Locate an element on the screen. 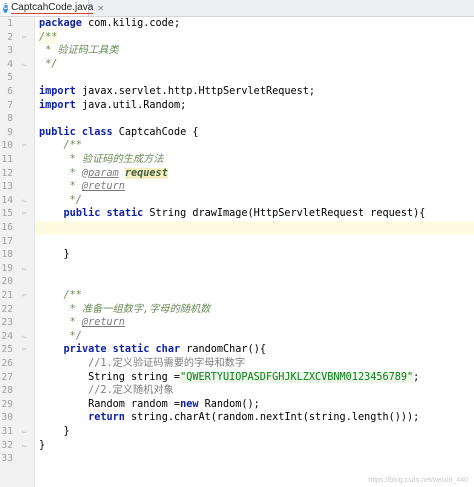 The image size is (474, 487). code-line: 2 ⌐ is located at coordinates (17, 38).